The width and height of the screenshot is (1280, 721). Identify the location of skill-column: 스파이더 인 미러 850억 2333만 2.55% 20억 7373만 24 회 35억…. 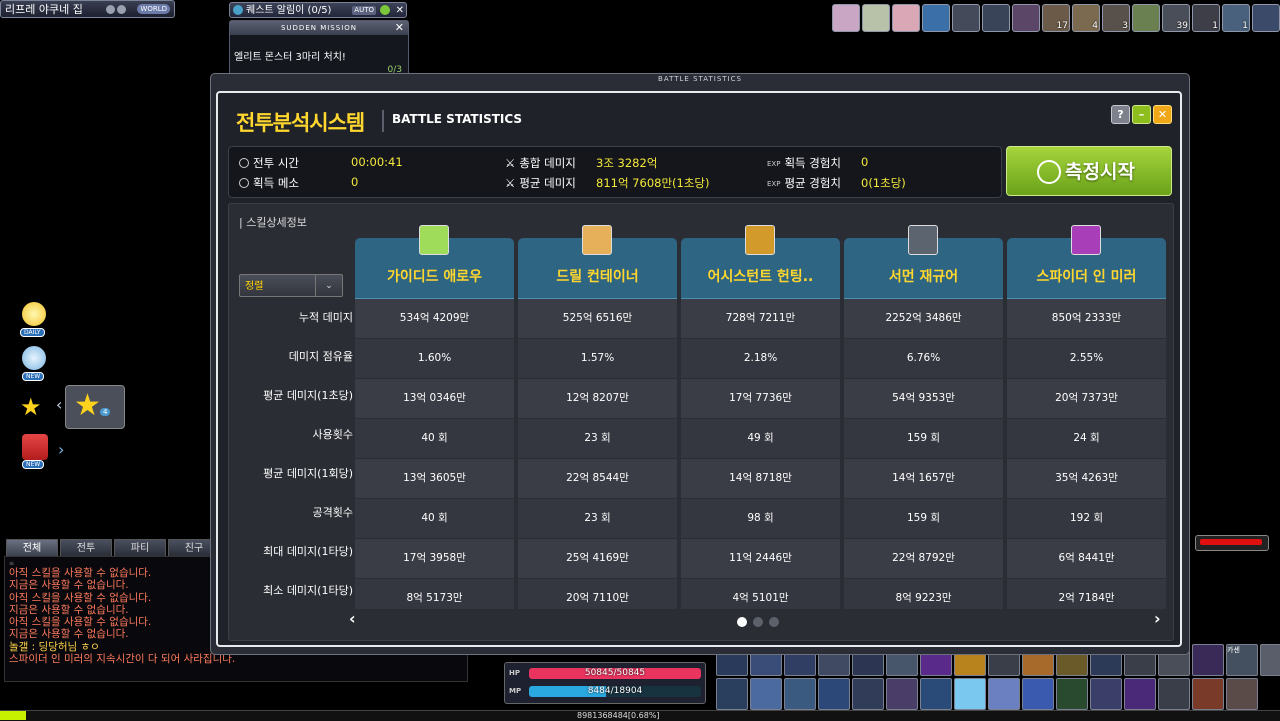
(1086, 423).